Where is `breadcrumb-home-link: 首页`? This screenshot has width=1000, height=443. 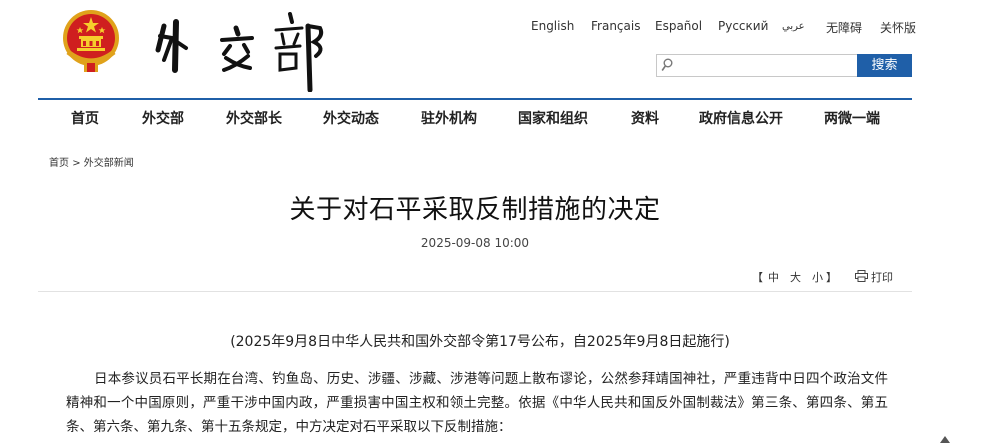
breadcrumb-home-link: 首页 is located at coordinates (59, 163).